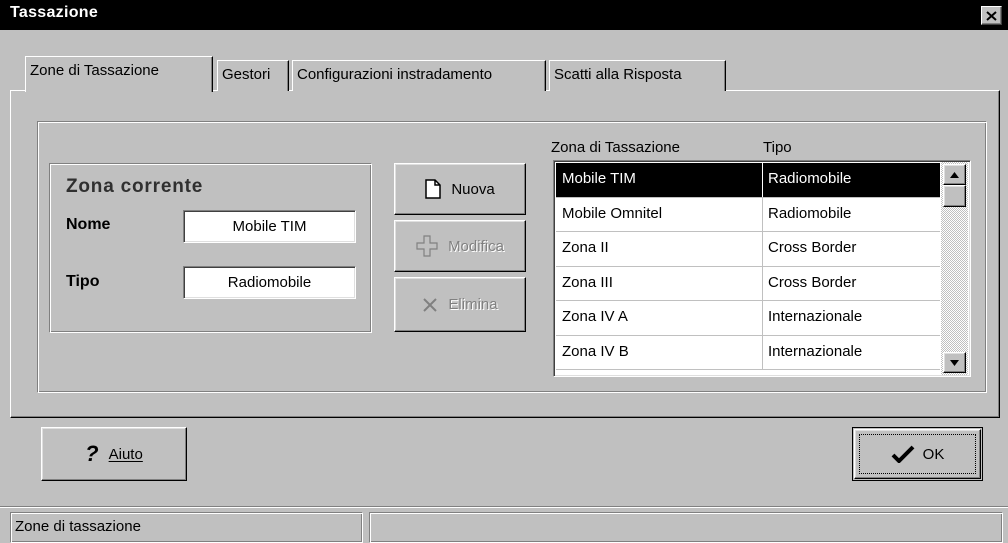 Image resolution: width=1008 pixels, height=543 pixels. Describe the element at coordinates (615, 147) in the screenshot. I see `column-header-zona: Zona di Tassazione` at that location.